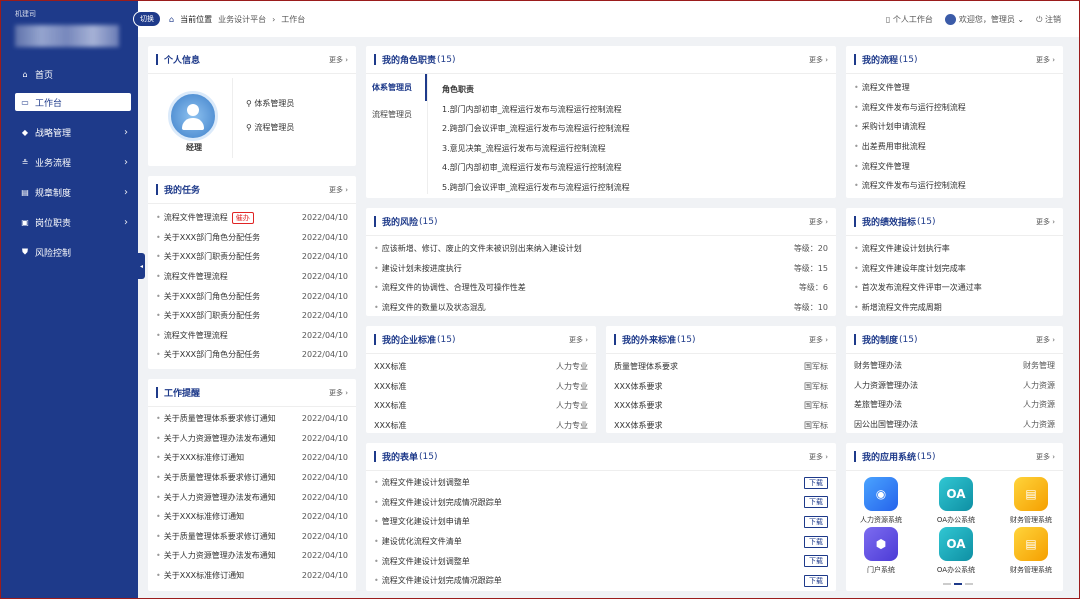  Describe the element at coordinates (69, 222) in the screenshot. I see `sidebar-item-post: ▣ 岗位职责 ›` at that location.